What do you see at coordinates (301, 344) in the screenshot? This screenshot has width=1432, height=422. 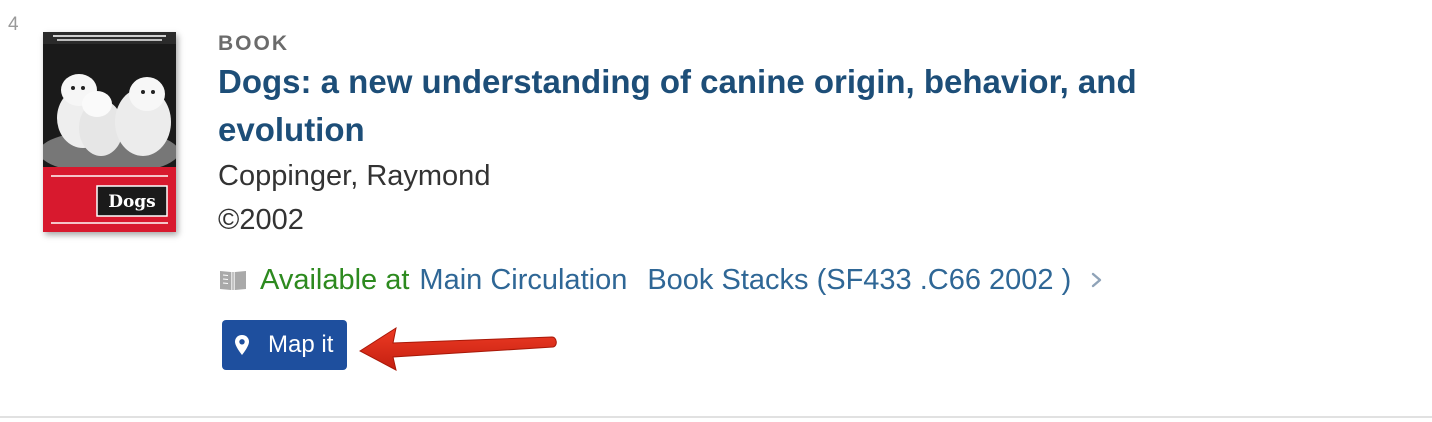 I see `map-it-label: Map it` at bounding box center [301, 344].